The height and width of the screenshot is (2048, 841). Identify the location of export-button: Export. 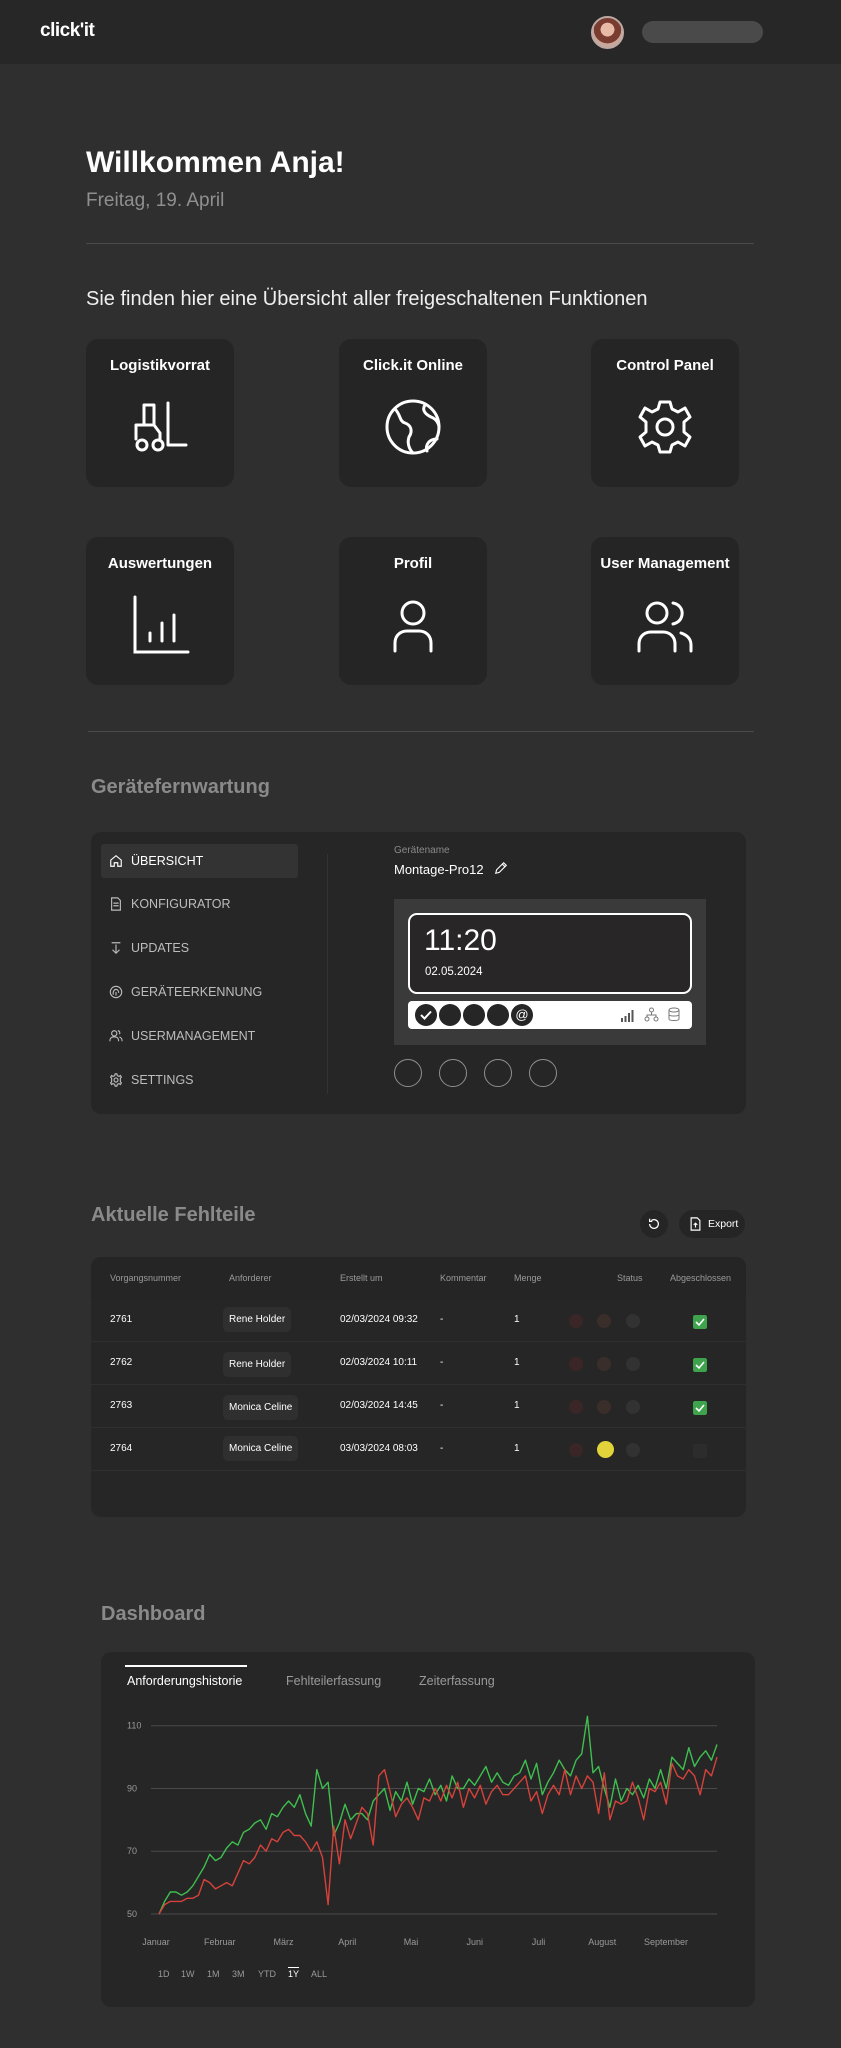
(712, 1224).